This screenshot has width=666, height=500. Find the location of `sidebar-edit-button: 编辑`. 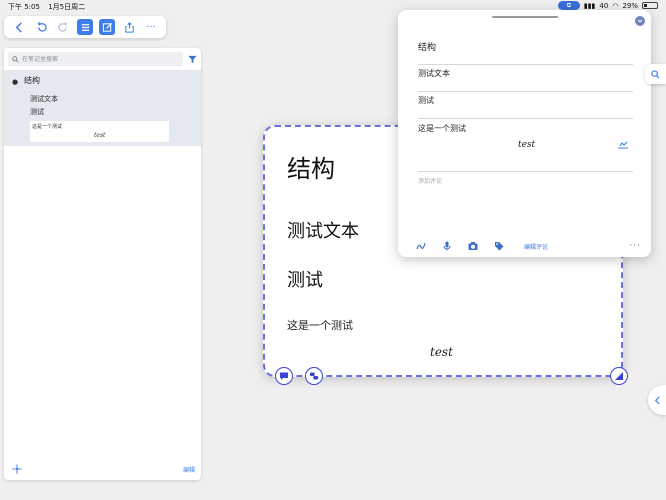

sidebar-edit-button: 编辑 is located at coordinates (189, 469).